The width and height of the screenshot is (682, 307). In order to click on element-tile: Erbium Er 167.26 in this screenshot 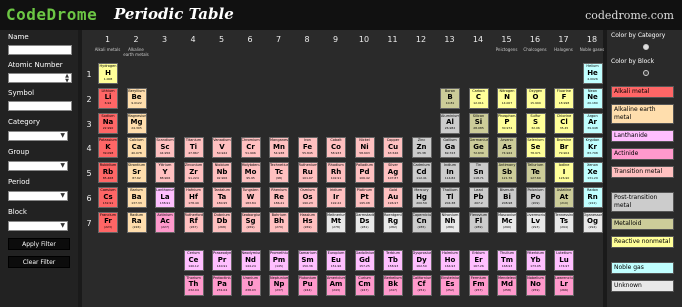, I will do `click(478, 260)`.